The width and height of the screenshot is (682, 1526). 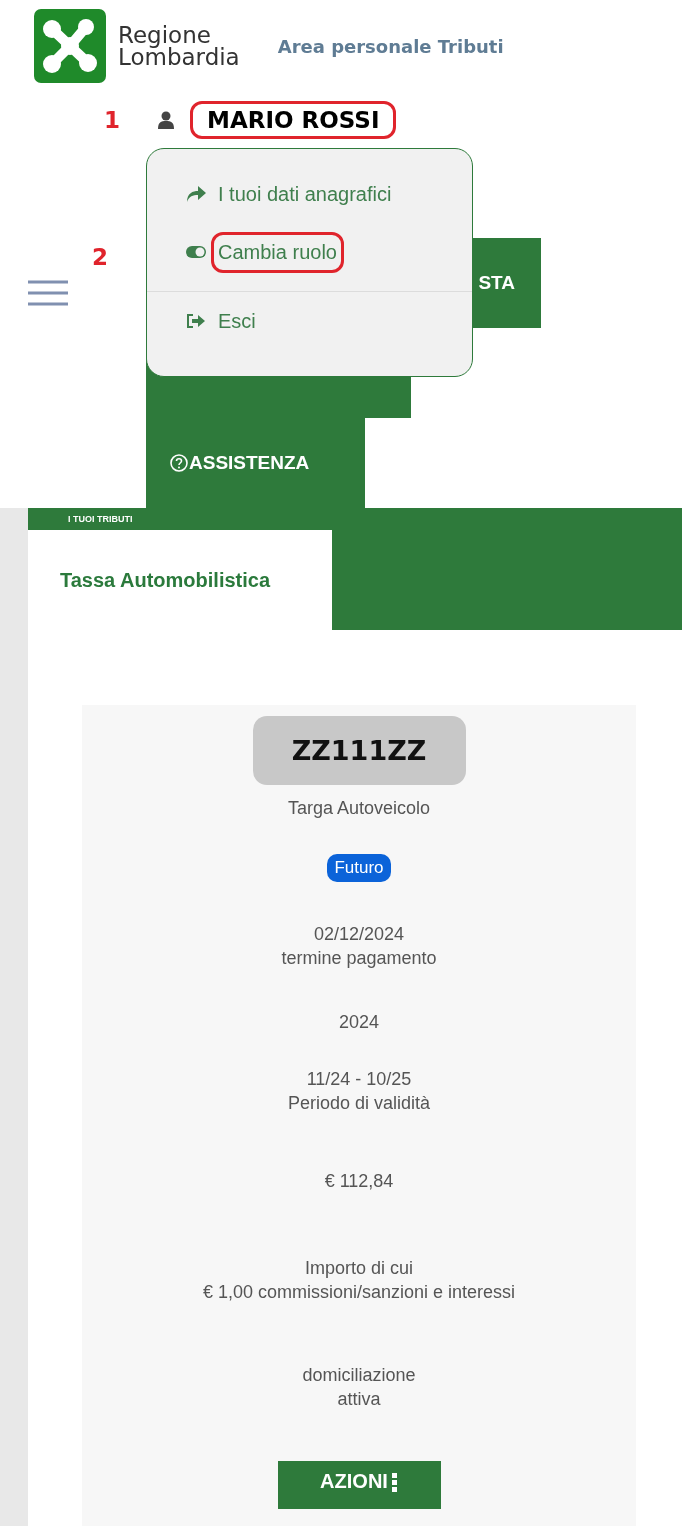 I want to click on amount-label: Importo di cui, so click(x=358, y=1268).